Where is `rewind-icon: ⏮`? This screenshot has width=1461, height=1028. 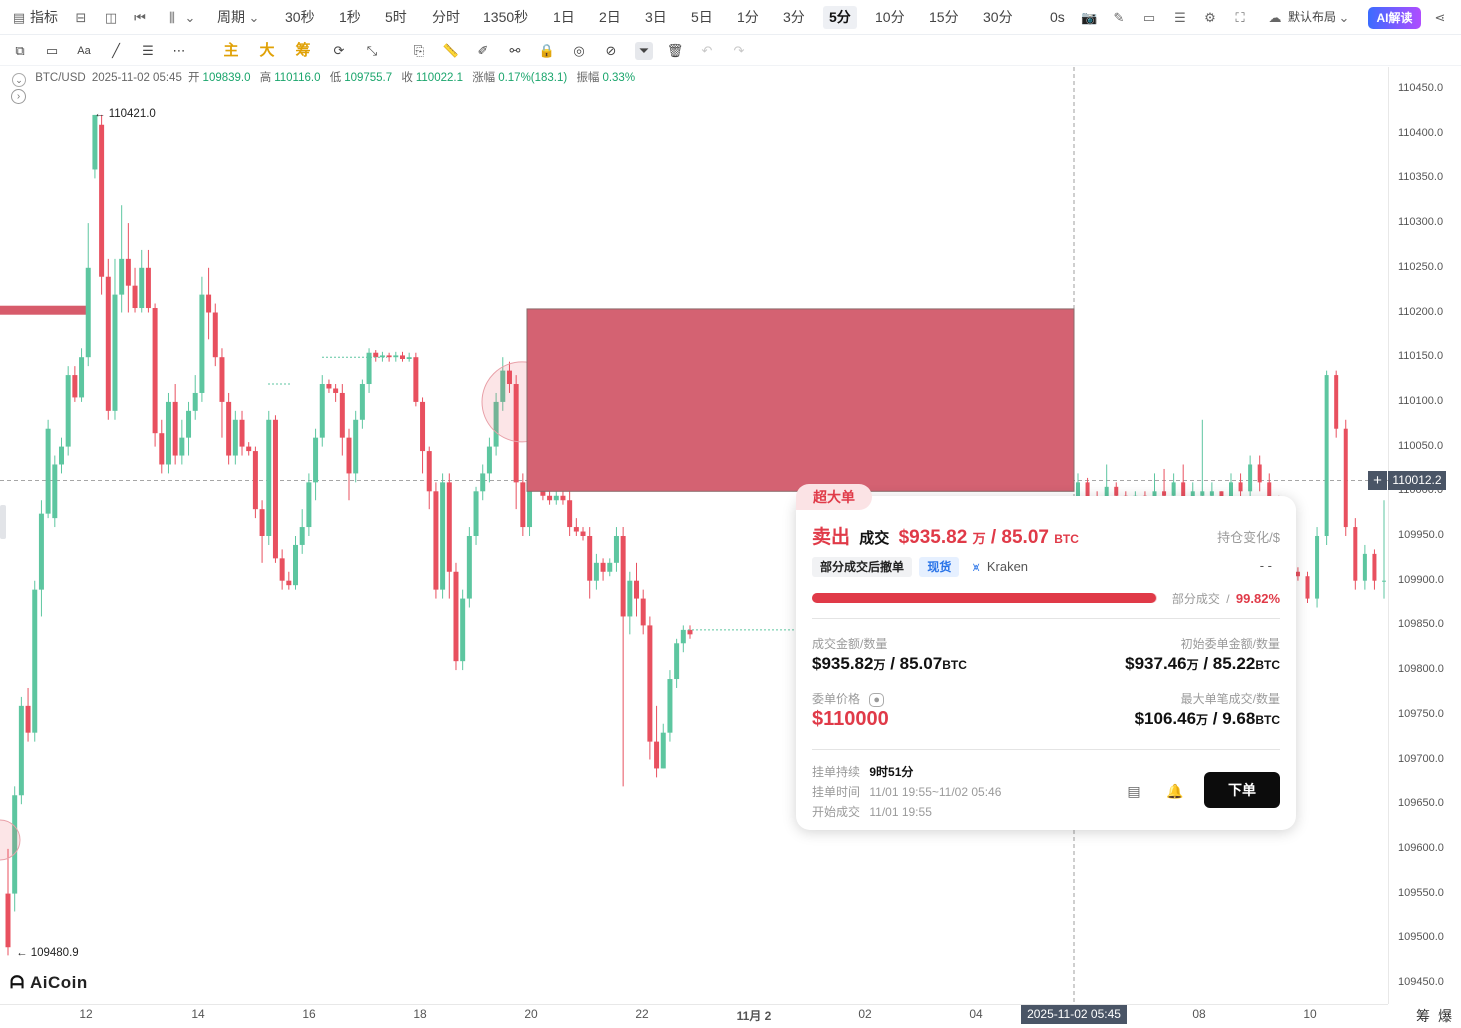 rewind-icon: ⏮ is located at coordinates (140, 18).